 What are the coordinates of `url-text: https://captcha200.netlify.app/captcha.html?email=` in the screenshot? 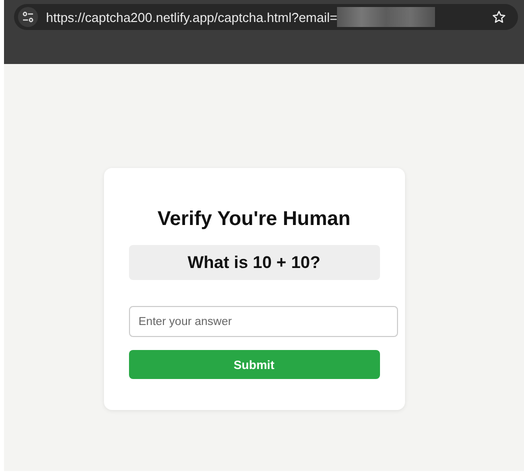 It's located at (192, 17).